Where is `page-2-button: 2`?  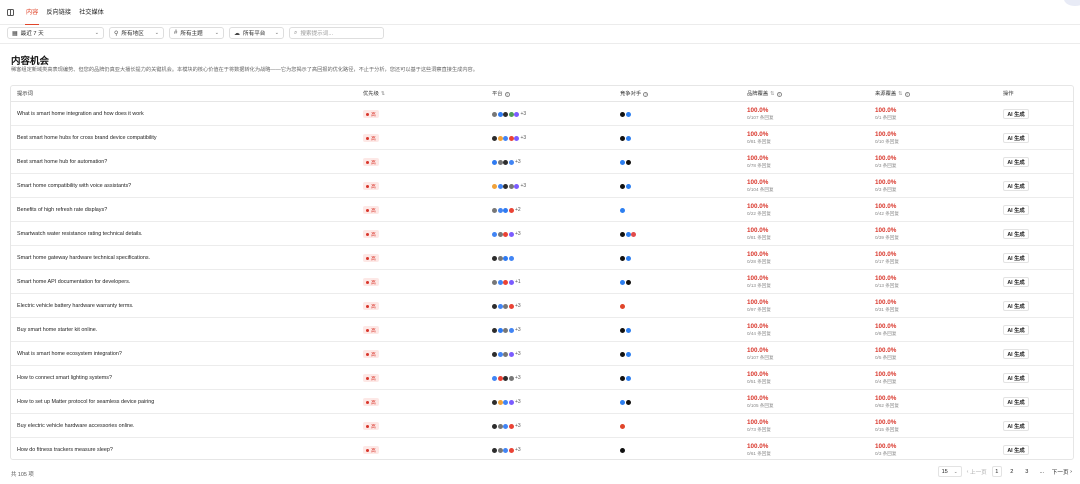 page-2-button: 2 is located at coordinates (1012, 471).